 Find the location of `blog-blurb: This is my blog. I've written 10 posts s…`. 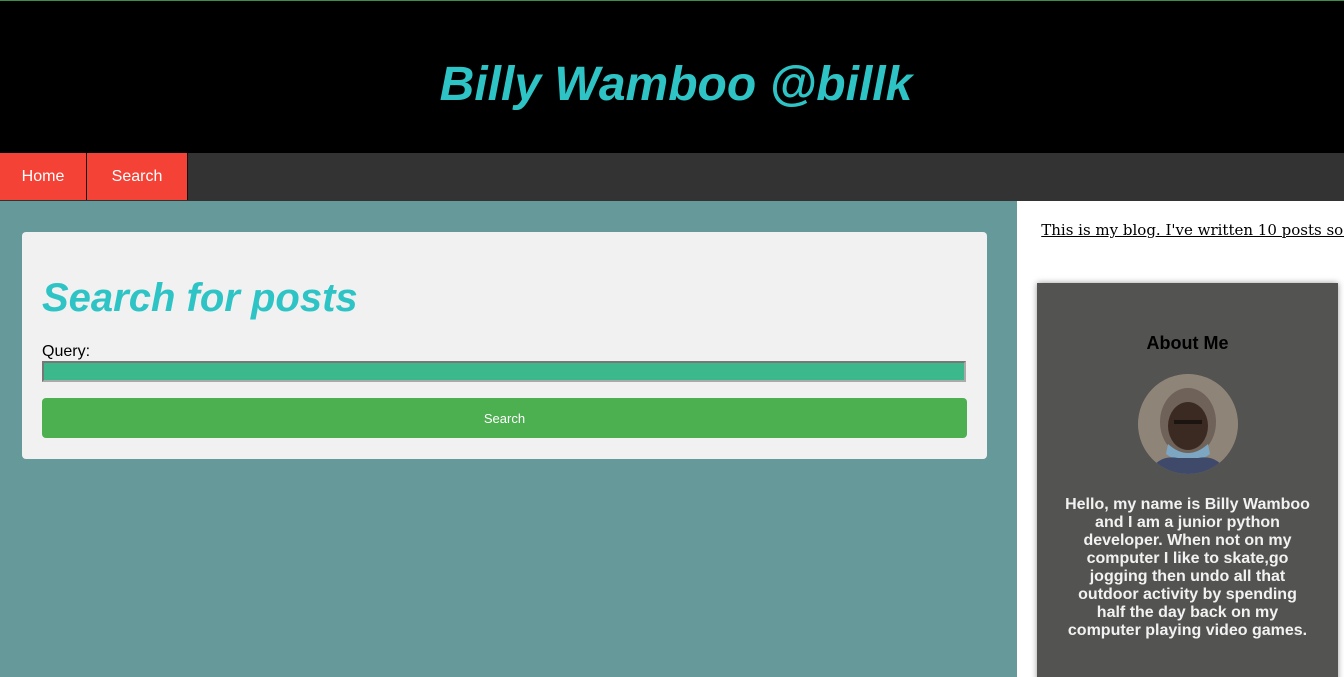

blog-blurb: This is my blog. I've written 10 posts s… is located at coordinates (1192, 230).